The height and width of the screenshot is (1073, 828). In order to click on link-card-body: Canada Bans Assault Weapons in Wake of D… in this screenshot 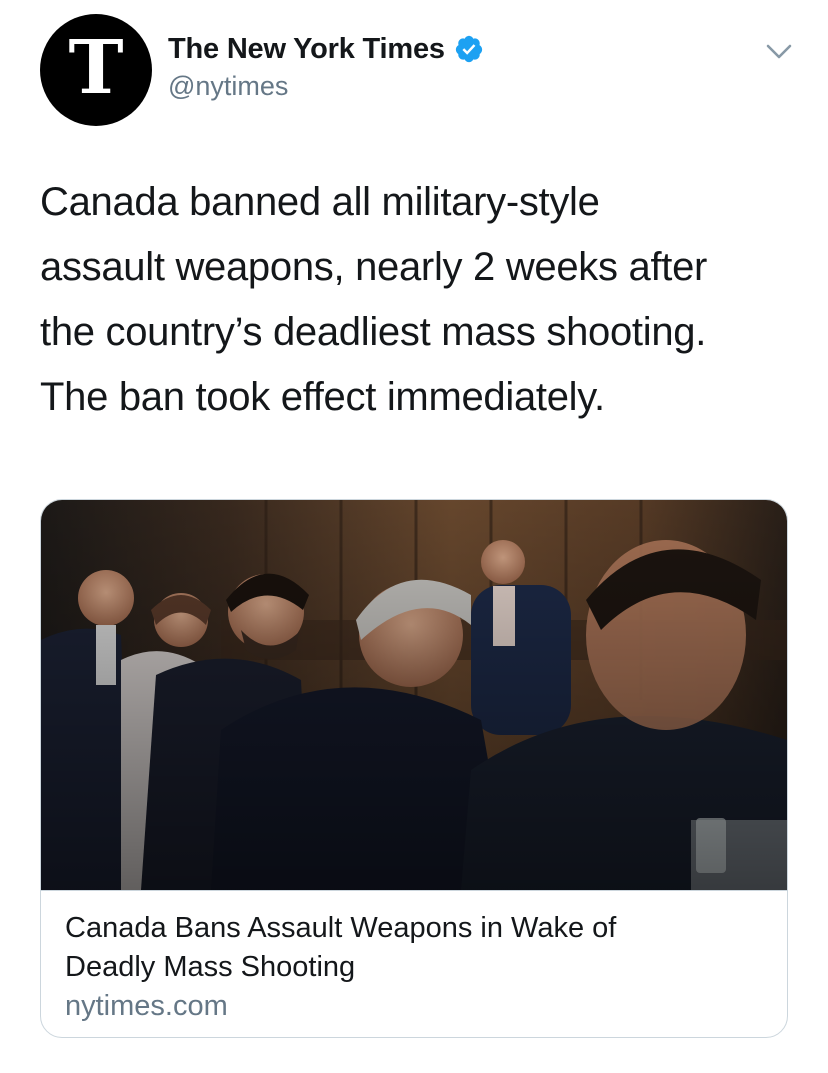, I will do `click(414, 963)`.